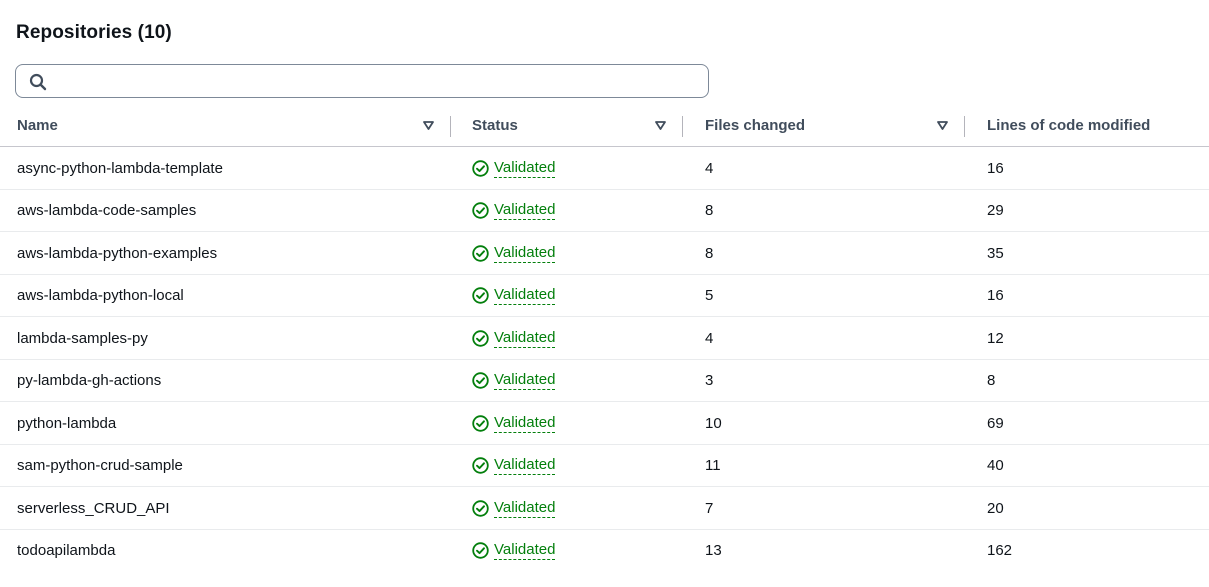  What do you see at coordinates (709, 380) in the screenshot?
I see `files-changed-count: 3` at bounding box center [709, 380].